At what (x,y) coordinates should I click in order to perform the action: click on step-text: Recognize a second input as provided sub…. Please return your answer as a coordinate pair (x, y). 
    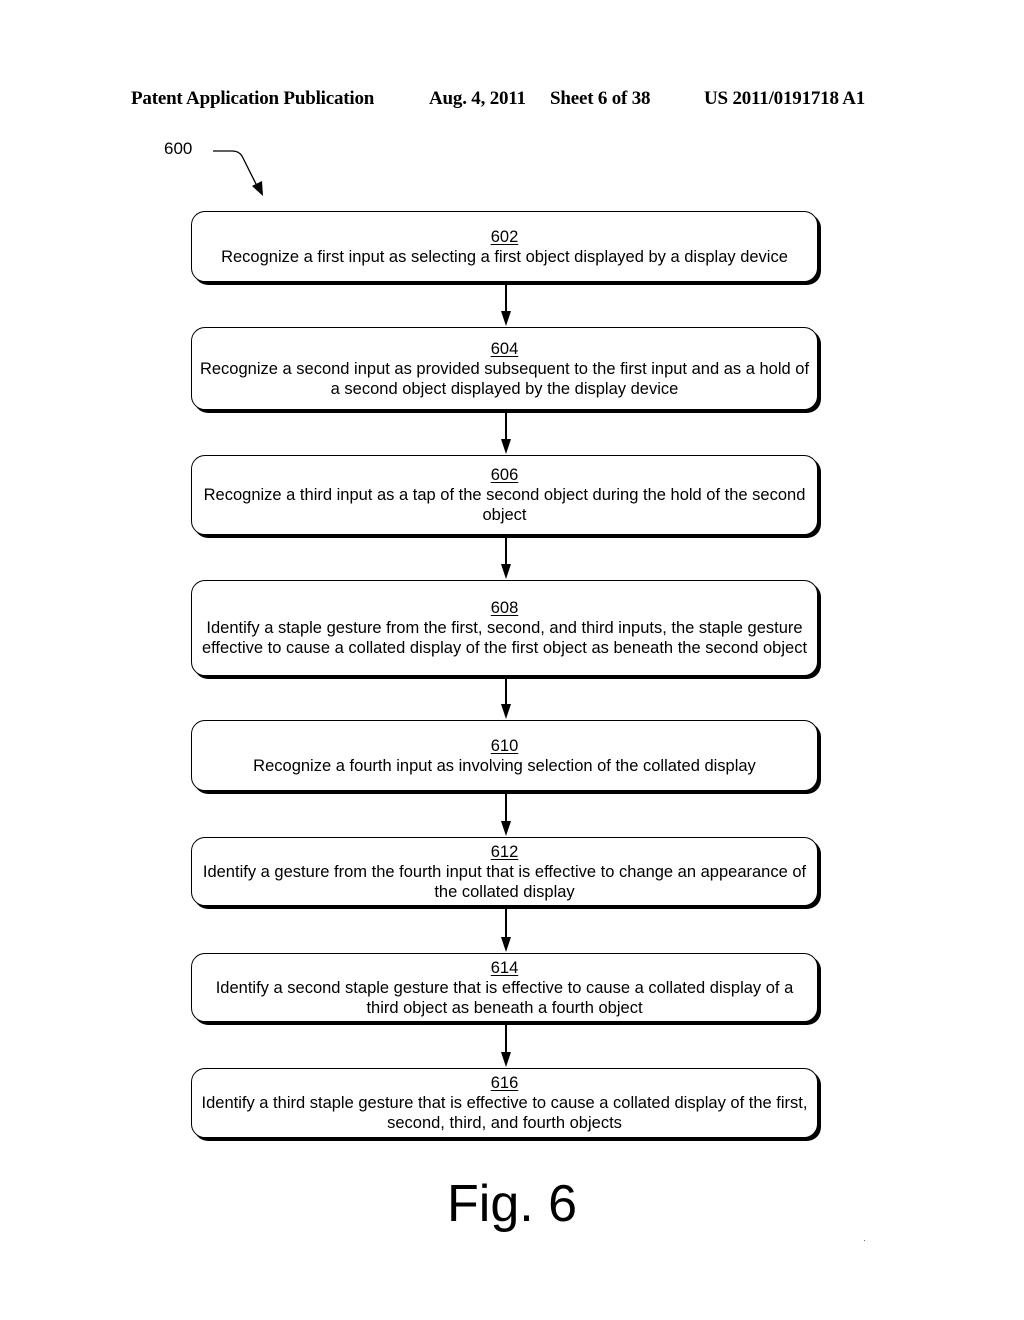
    Looking at the image, I should click on (504, 378).